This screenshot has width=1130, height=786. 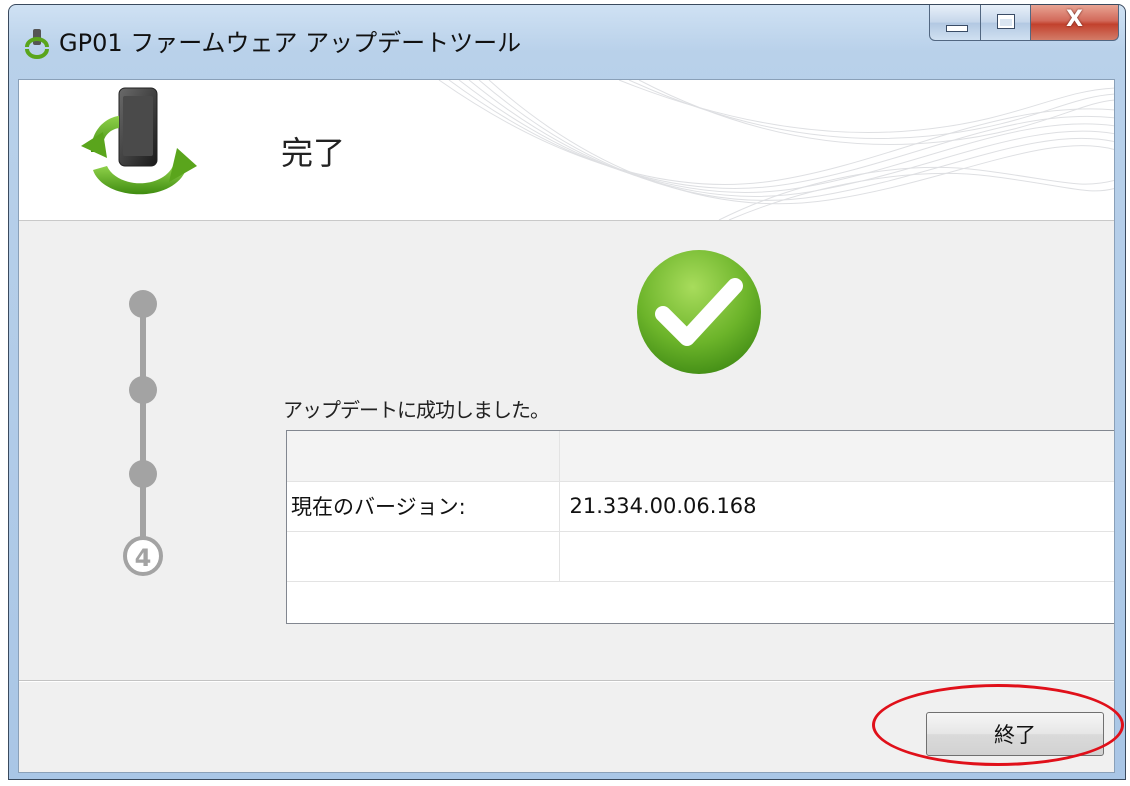 I want to click on step-3-dot, so click(x=143, y=474).